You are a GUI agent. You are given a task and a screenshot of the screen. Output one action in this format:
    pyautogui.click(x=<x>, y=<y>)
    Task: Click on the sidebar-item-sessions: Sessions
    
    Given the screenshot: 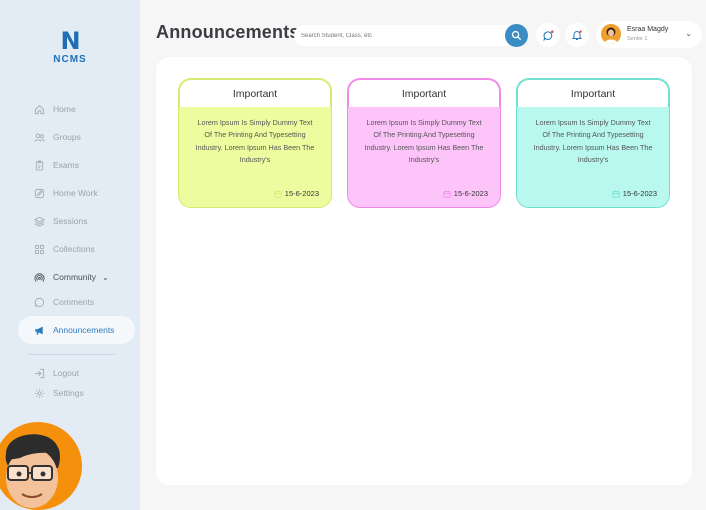 What is the action you would take?
    pyautogui.click(x=76, y=221)
    